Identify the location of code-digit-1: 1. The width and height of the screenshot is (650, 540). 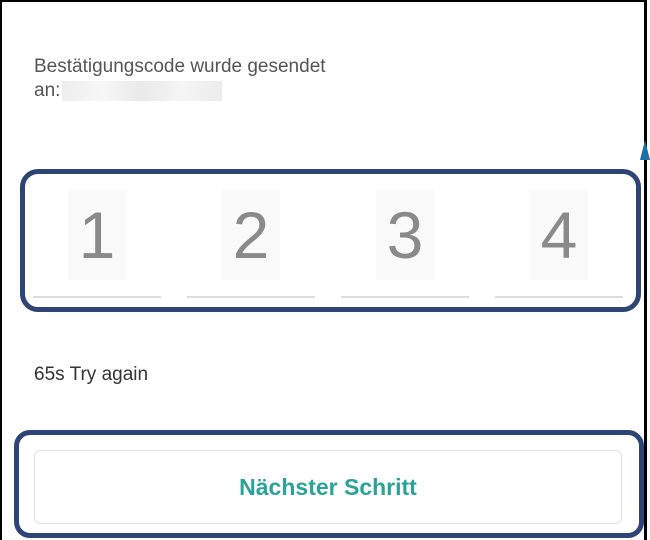
(97, 239).